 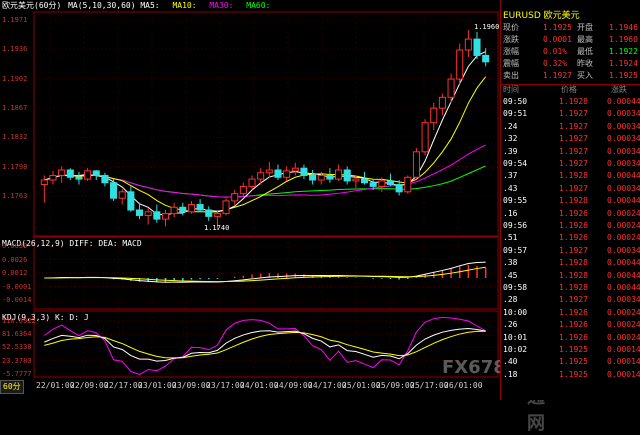 I want to click on tick-row: 09:54 1.1927 0.00034, so click(x=570, y=163).